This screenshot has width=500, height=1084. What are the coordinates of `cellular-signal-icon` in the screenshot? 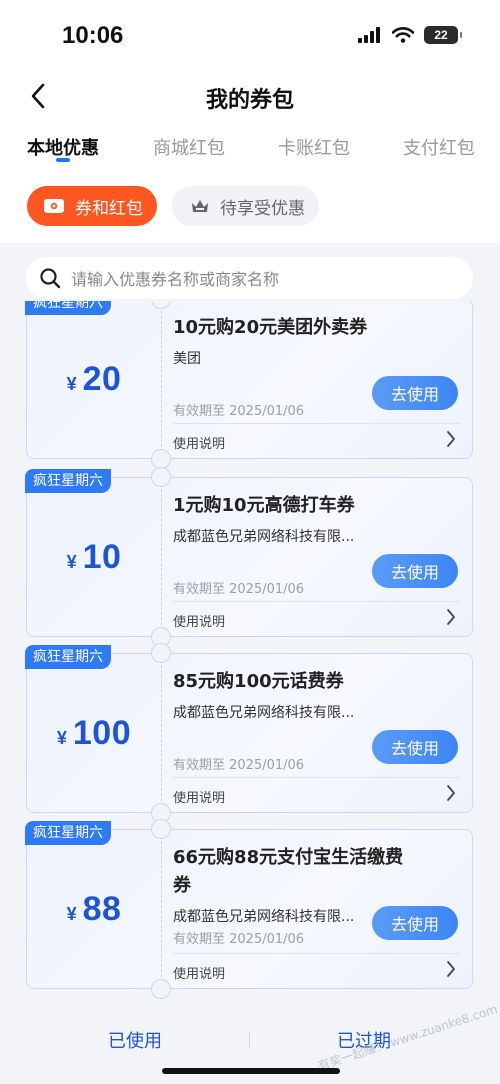 It's located at (369, 35).